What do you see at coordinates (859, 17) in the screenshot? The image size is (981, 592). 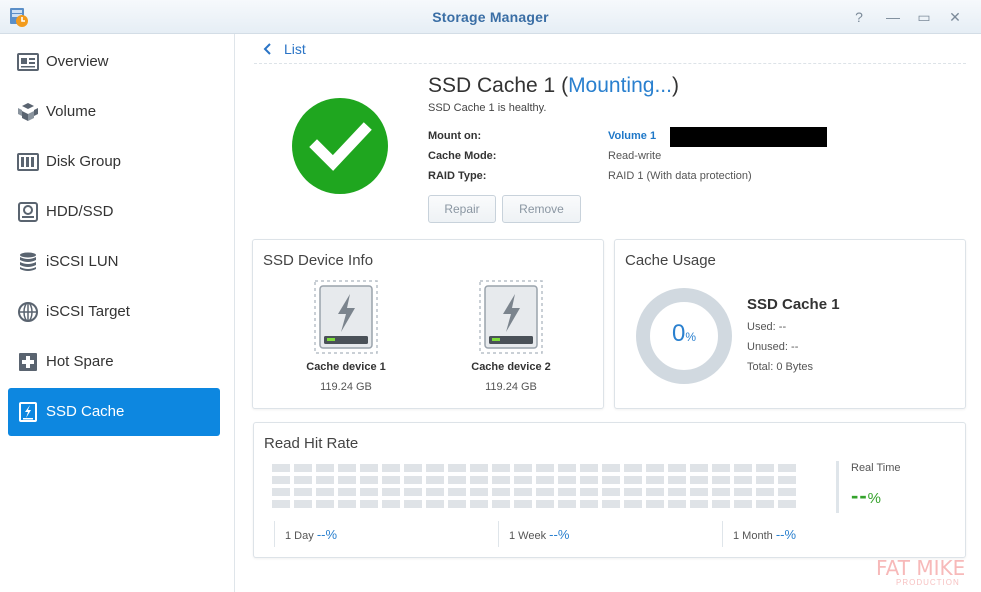 I see `help-icon: ?` at bounding box center [859, 17].